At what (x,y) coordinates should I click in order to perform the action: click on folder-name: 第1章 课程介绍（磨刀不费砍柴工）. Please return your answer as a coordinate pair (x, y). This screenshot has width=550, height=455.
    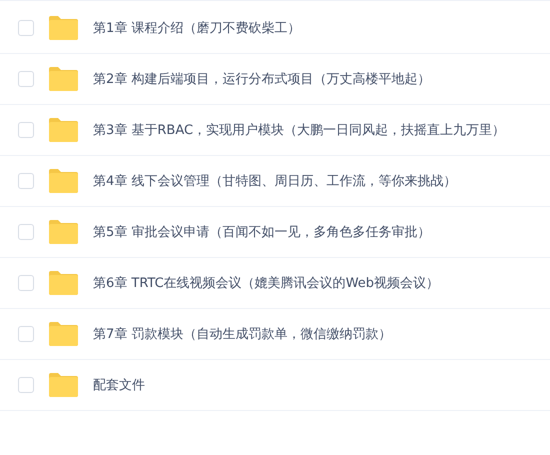
    Looking at the image, I should click on (196, 28).